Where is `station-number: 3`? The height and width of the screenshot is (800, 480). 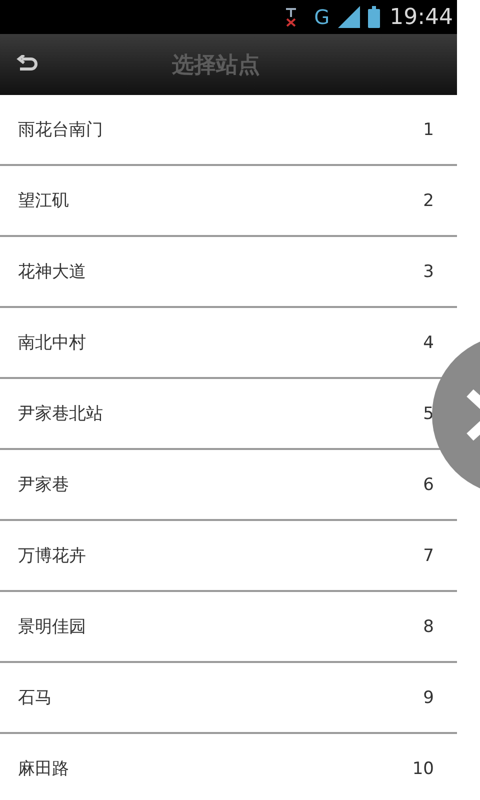
station-number: 3 is located at coordinates (428, 272).